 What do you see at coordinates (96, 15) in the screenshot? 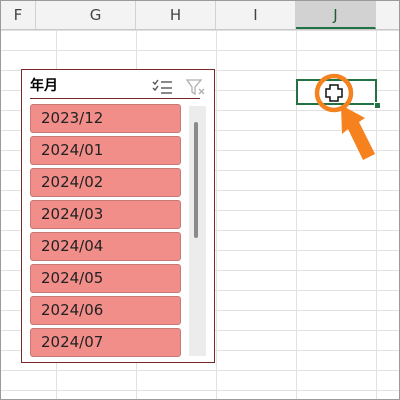
I see `column-header-g: G` at bounding box center [96, 15].